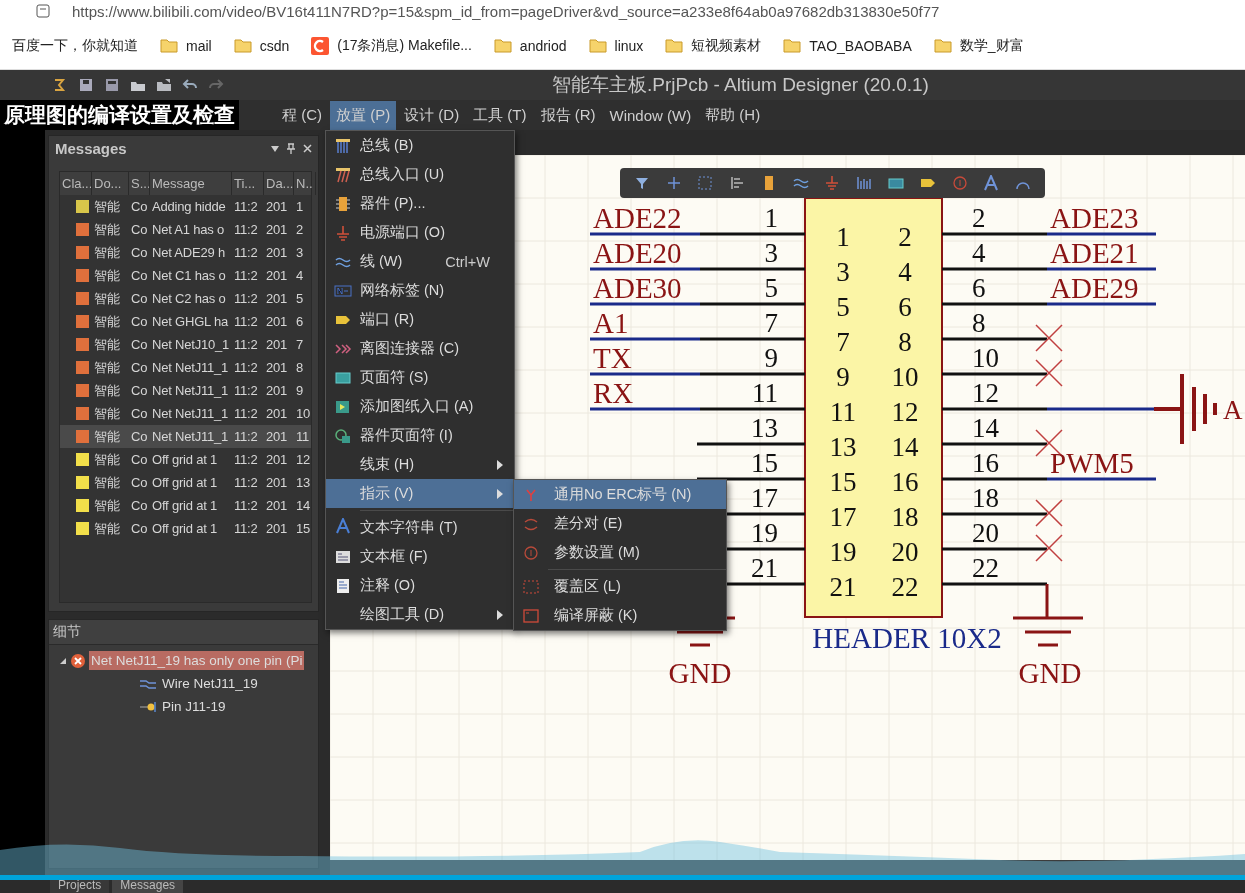 The height and width of the screenshot is (893, 1245). Describe the element at coordinates (60, 85) in the screenshot. I see `logo-icon` at that location.